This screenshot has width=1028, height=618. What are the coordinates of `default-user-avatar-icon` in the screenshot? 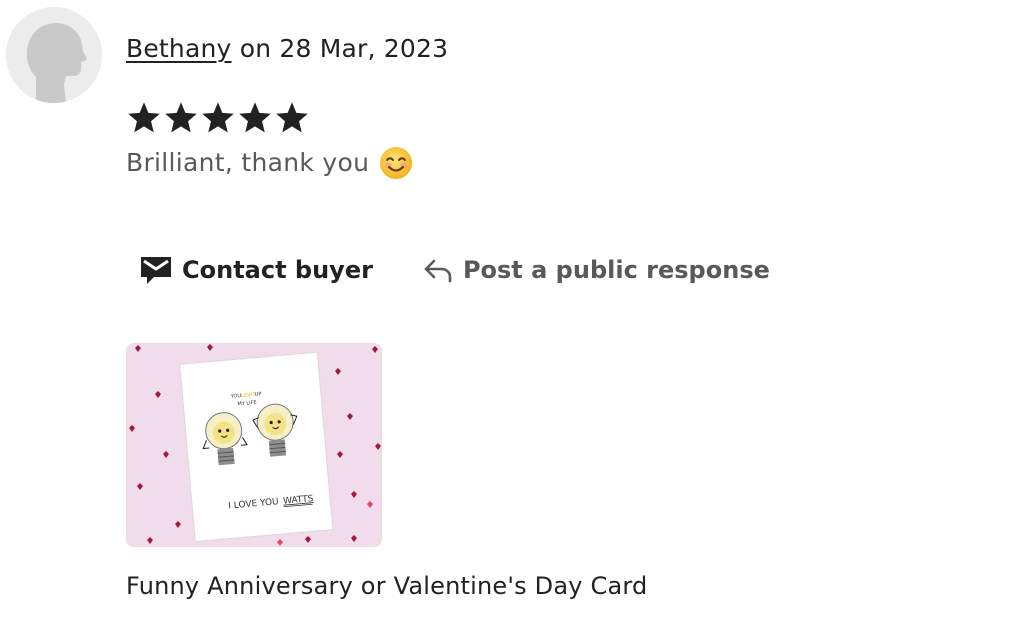 It's located at (54, 55).